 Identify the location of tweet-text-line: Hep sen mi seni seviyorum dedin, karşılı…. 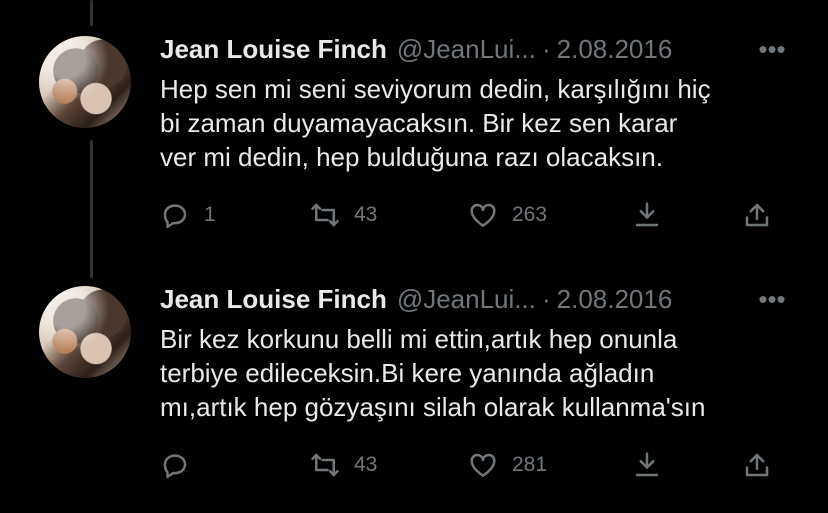
(435, 89).